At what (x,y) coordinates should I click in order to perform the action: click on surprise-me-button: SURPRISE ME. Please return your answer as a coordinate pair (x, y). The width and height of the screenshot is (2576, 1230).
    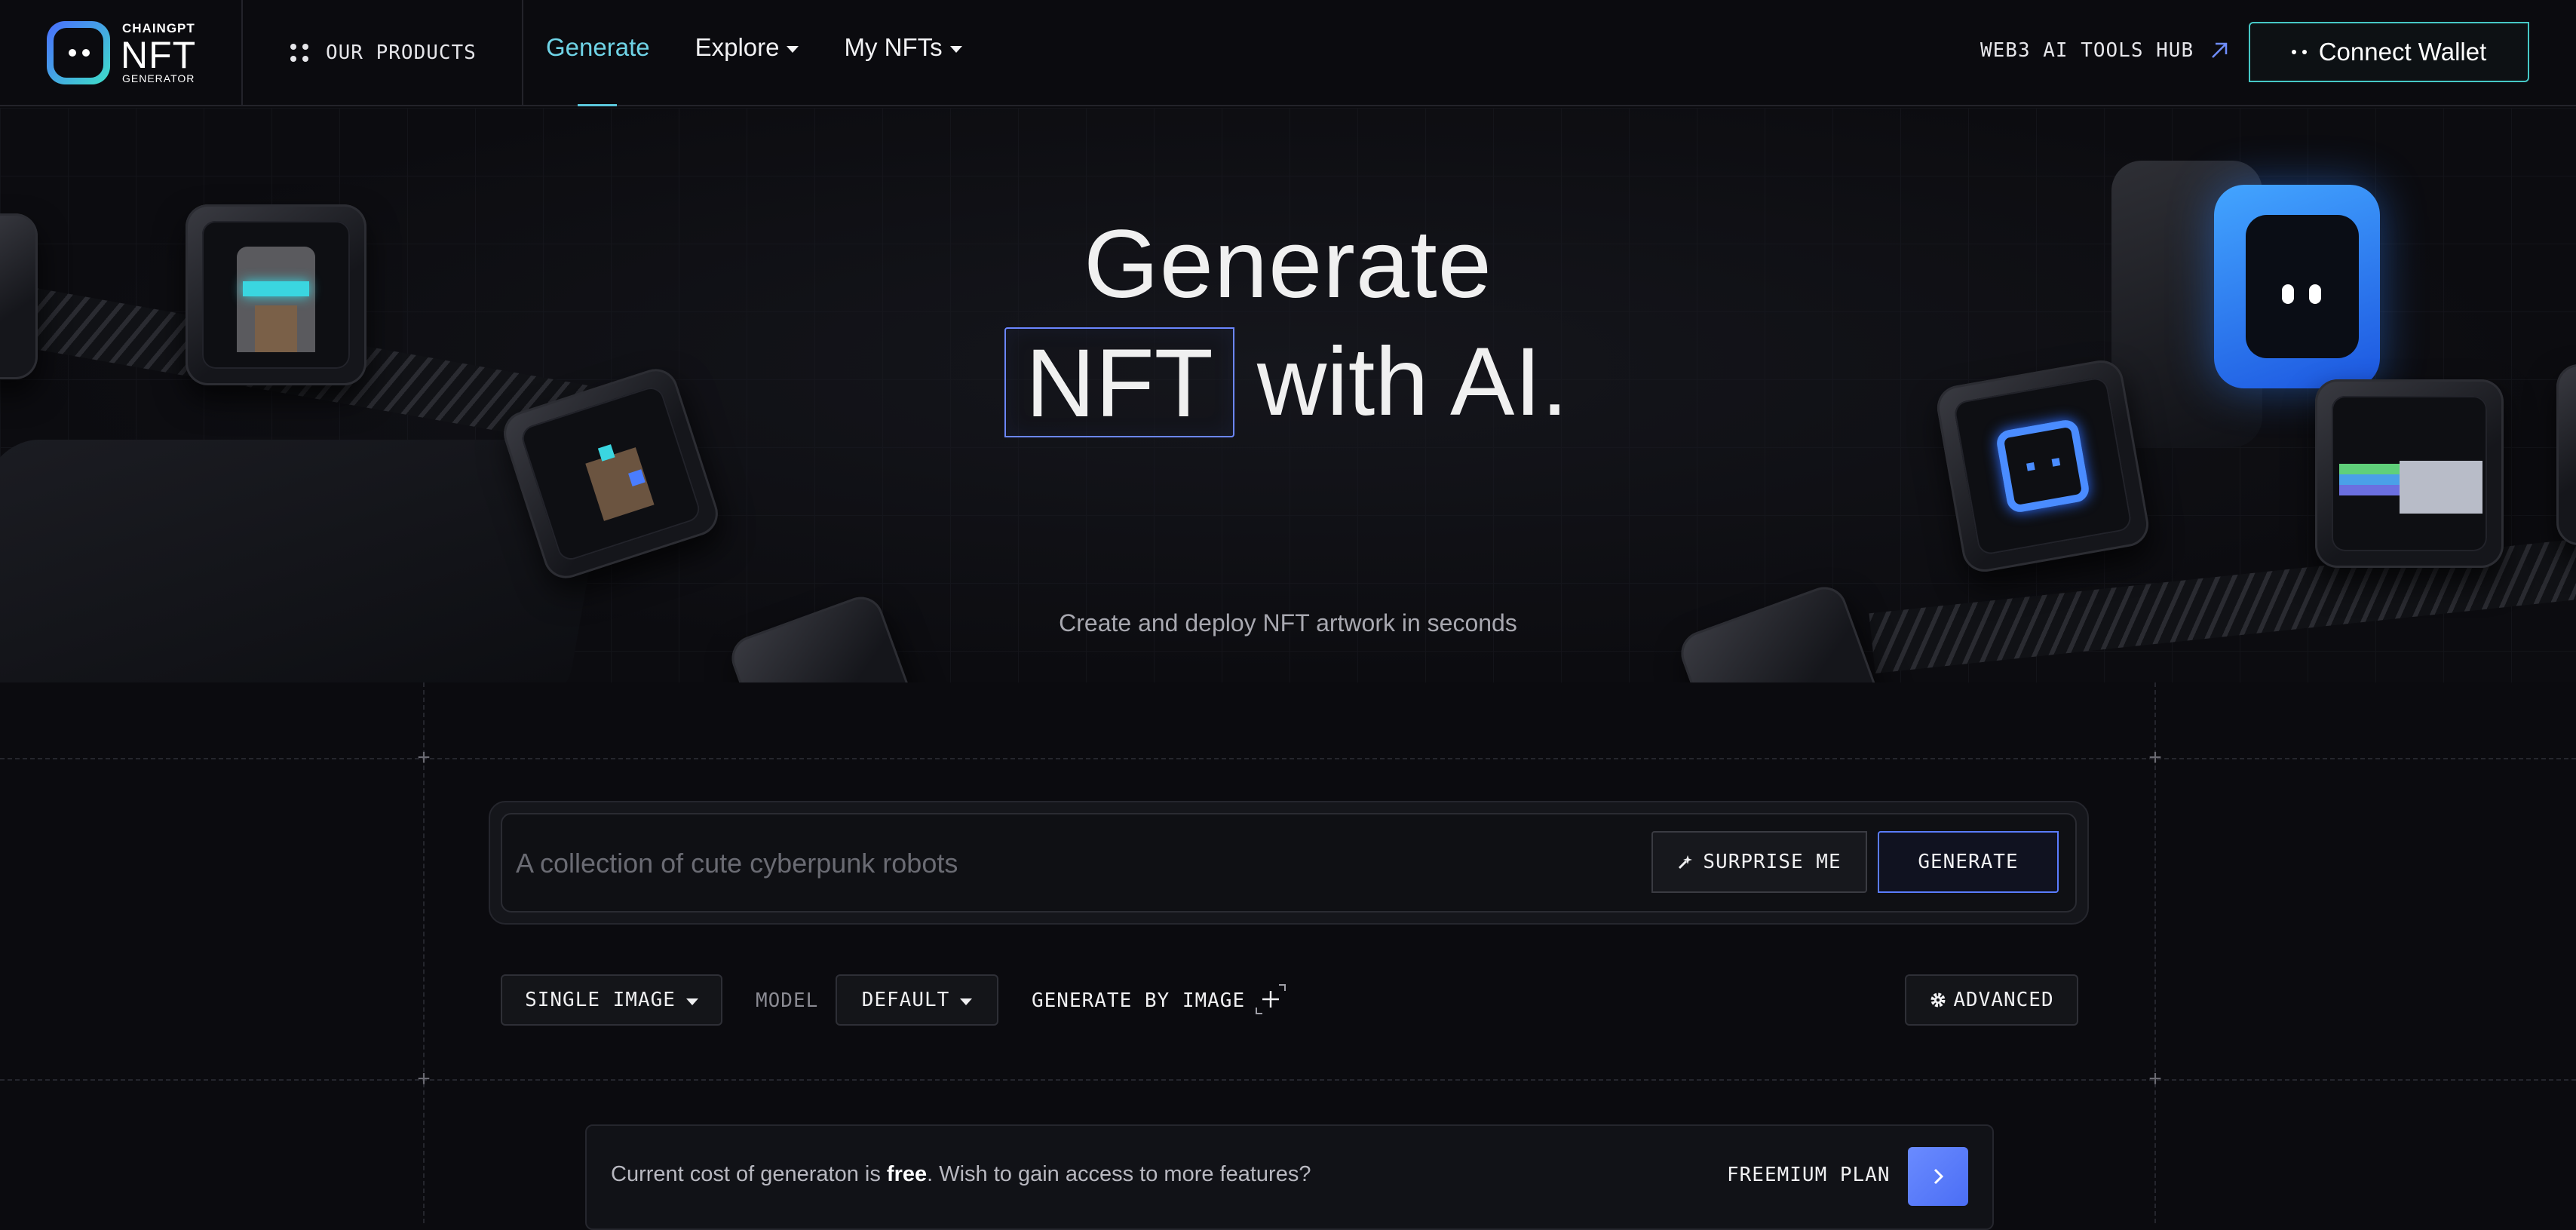
    Looking at the image, I should click on (1759, 862).